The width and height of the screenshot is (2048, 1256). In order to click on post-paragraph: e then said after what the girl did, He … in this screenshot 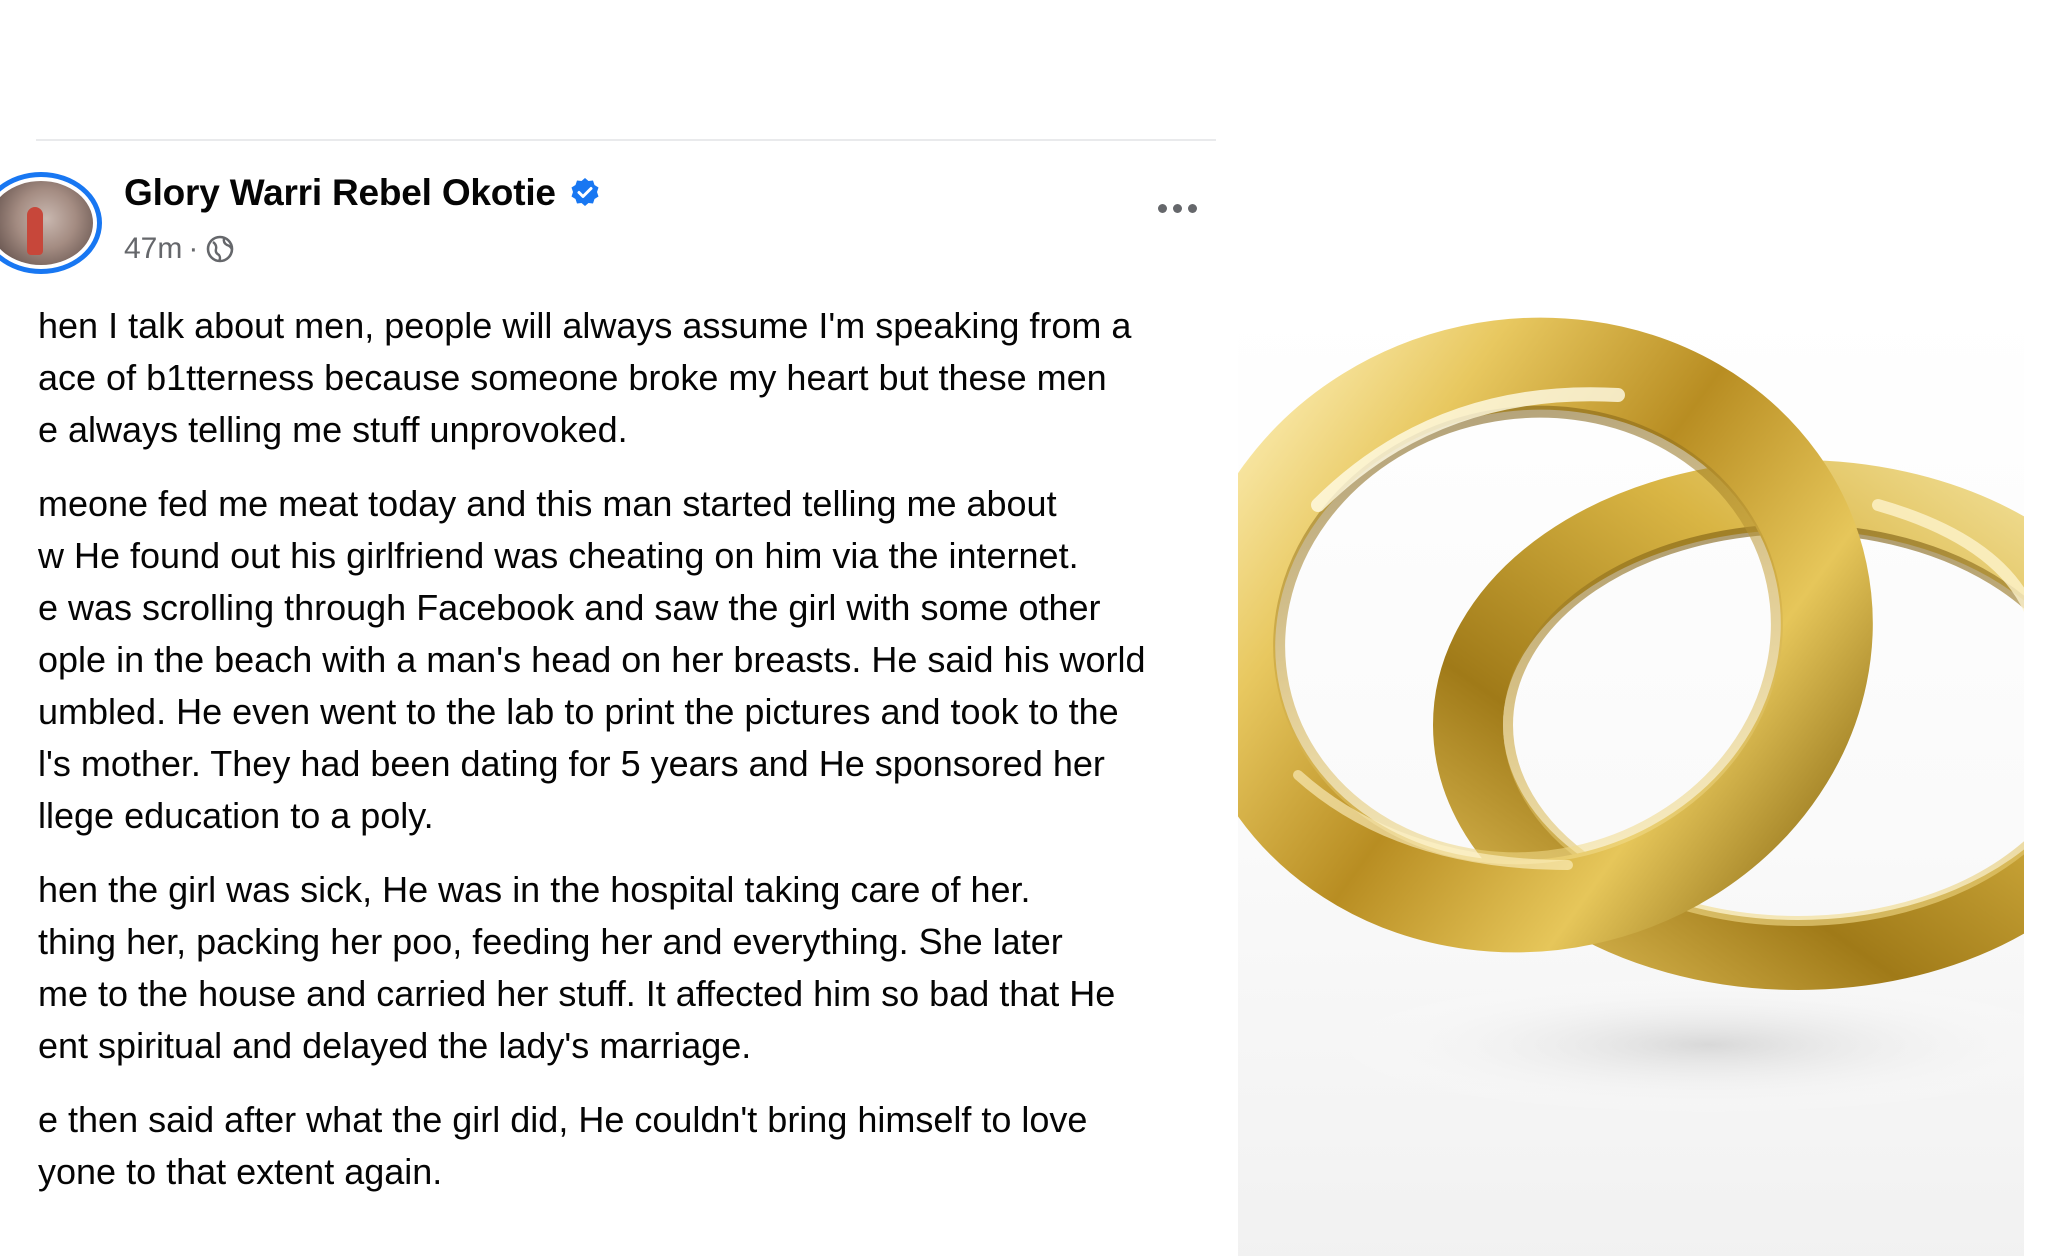, I will do `click(615, 1146)`.